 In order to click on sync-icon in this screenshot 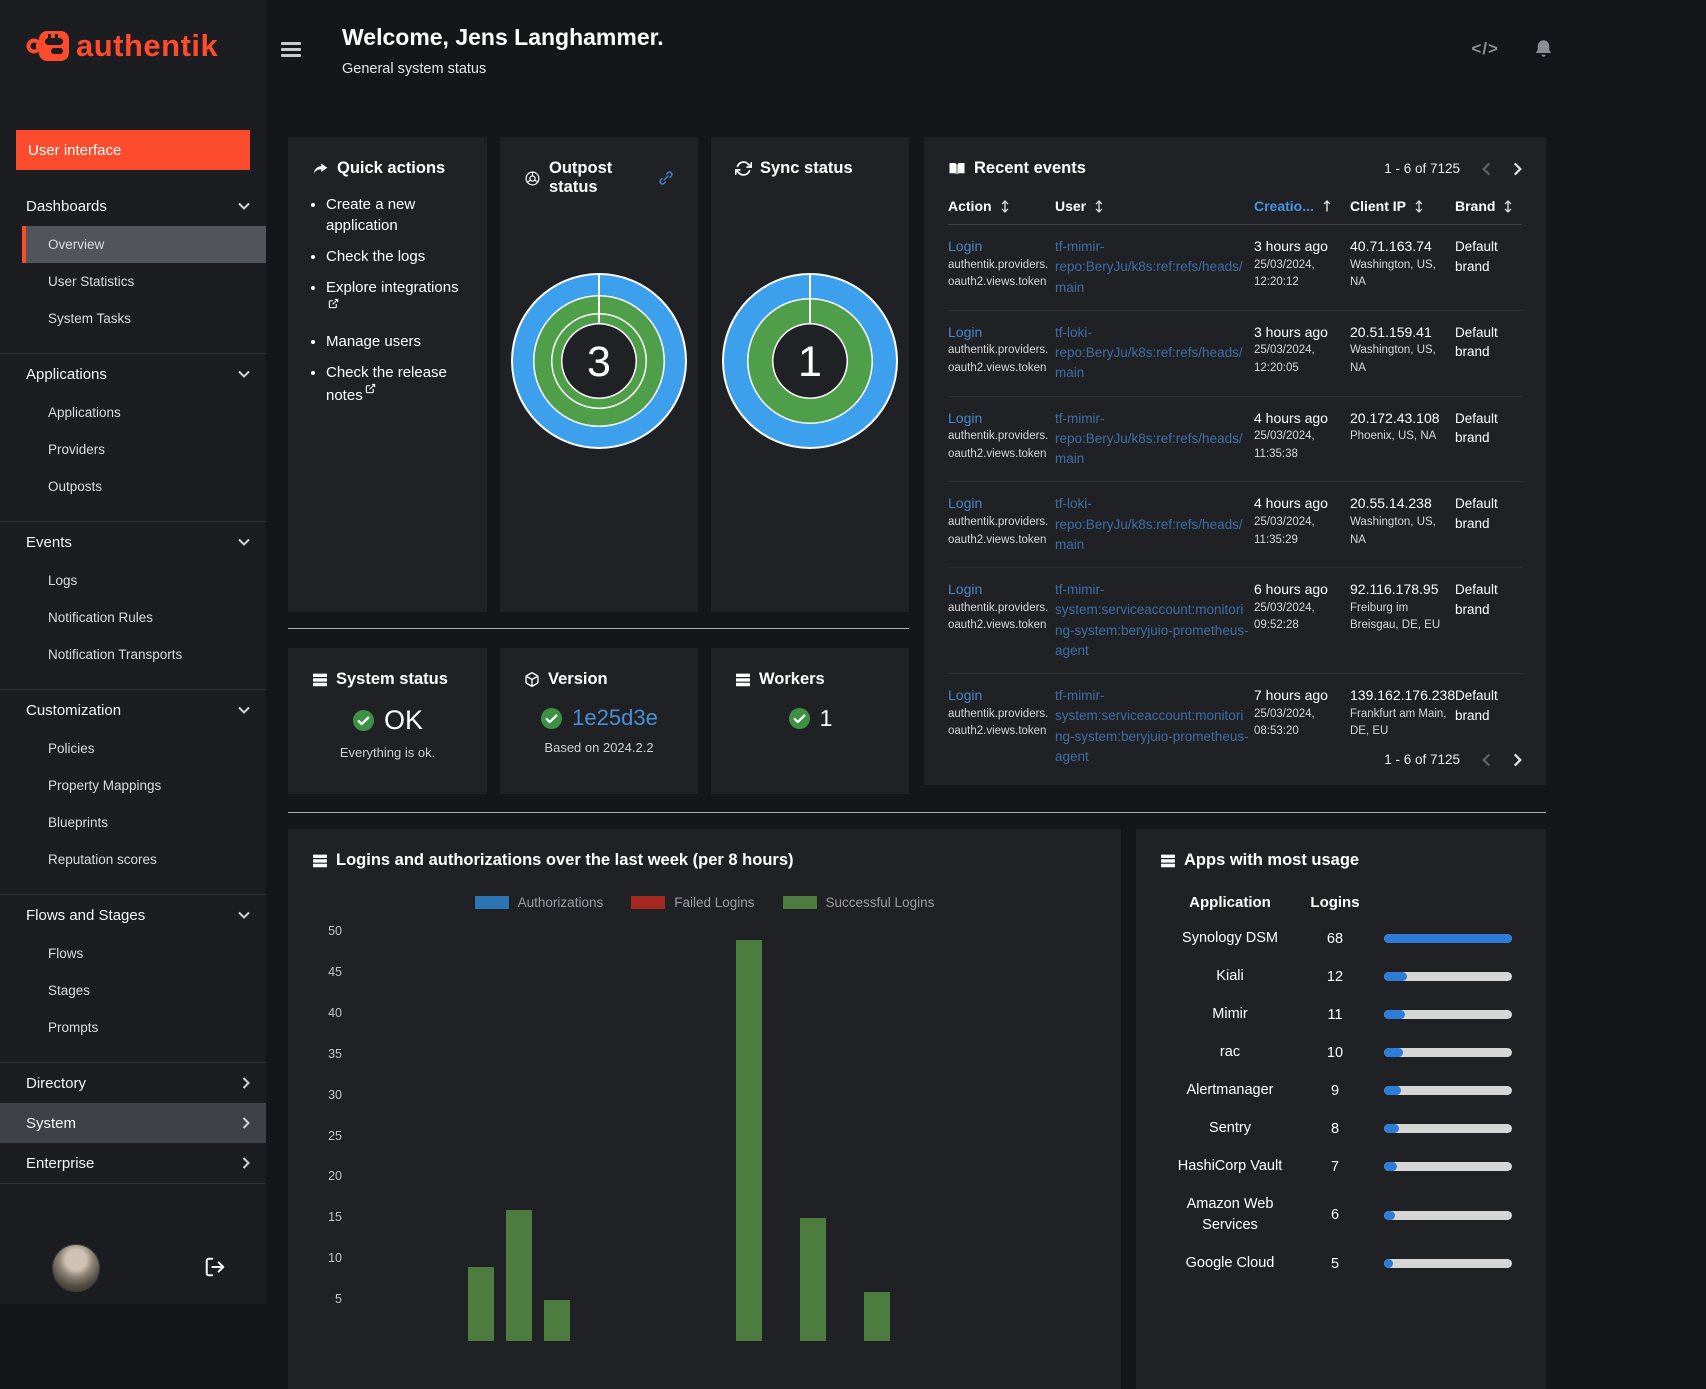, I will do `click(743, 168)`.